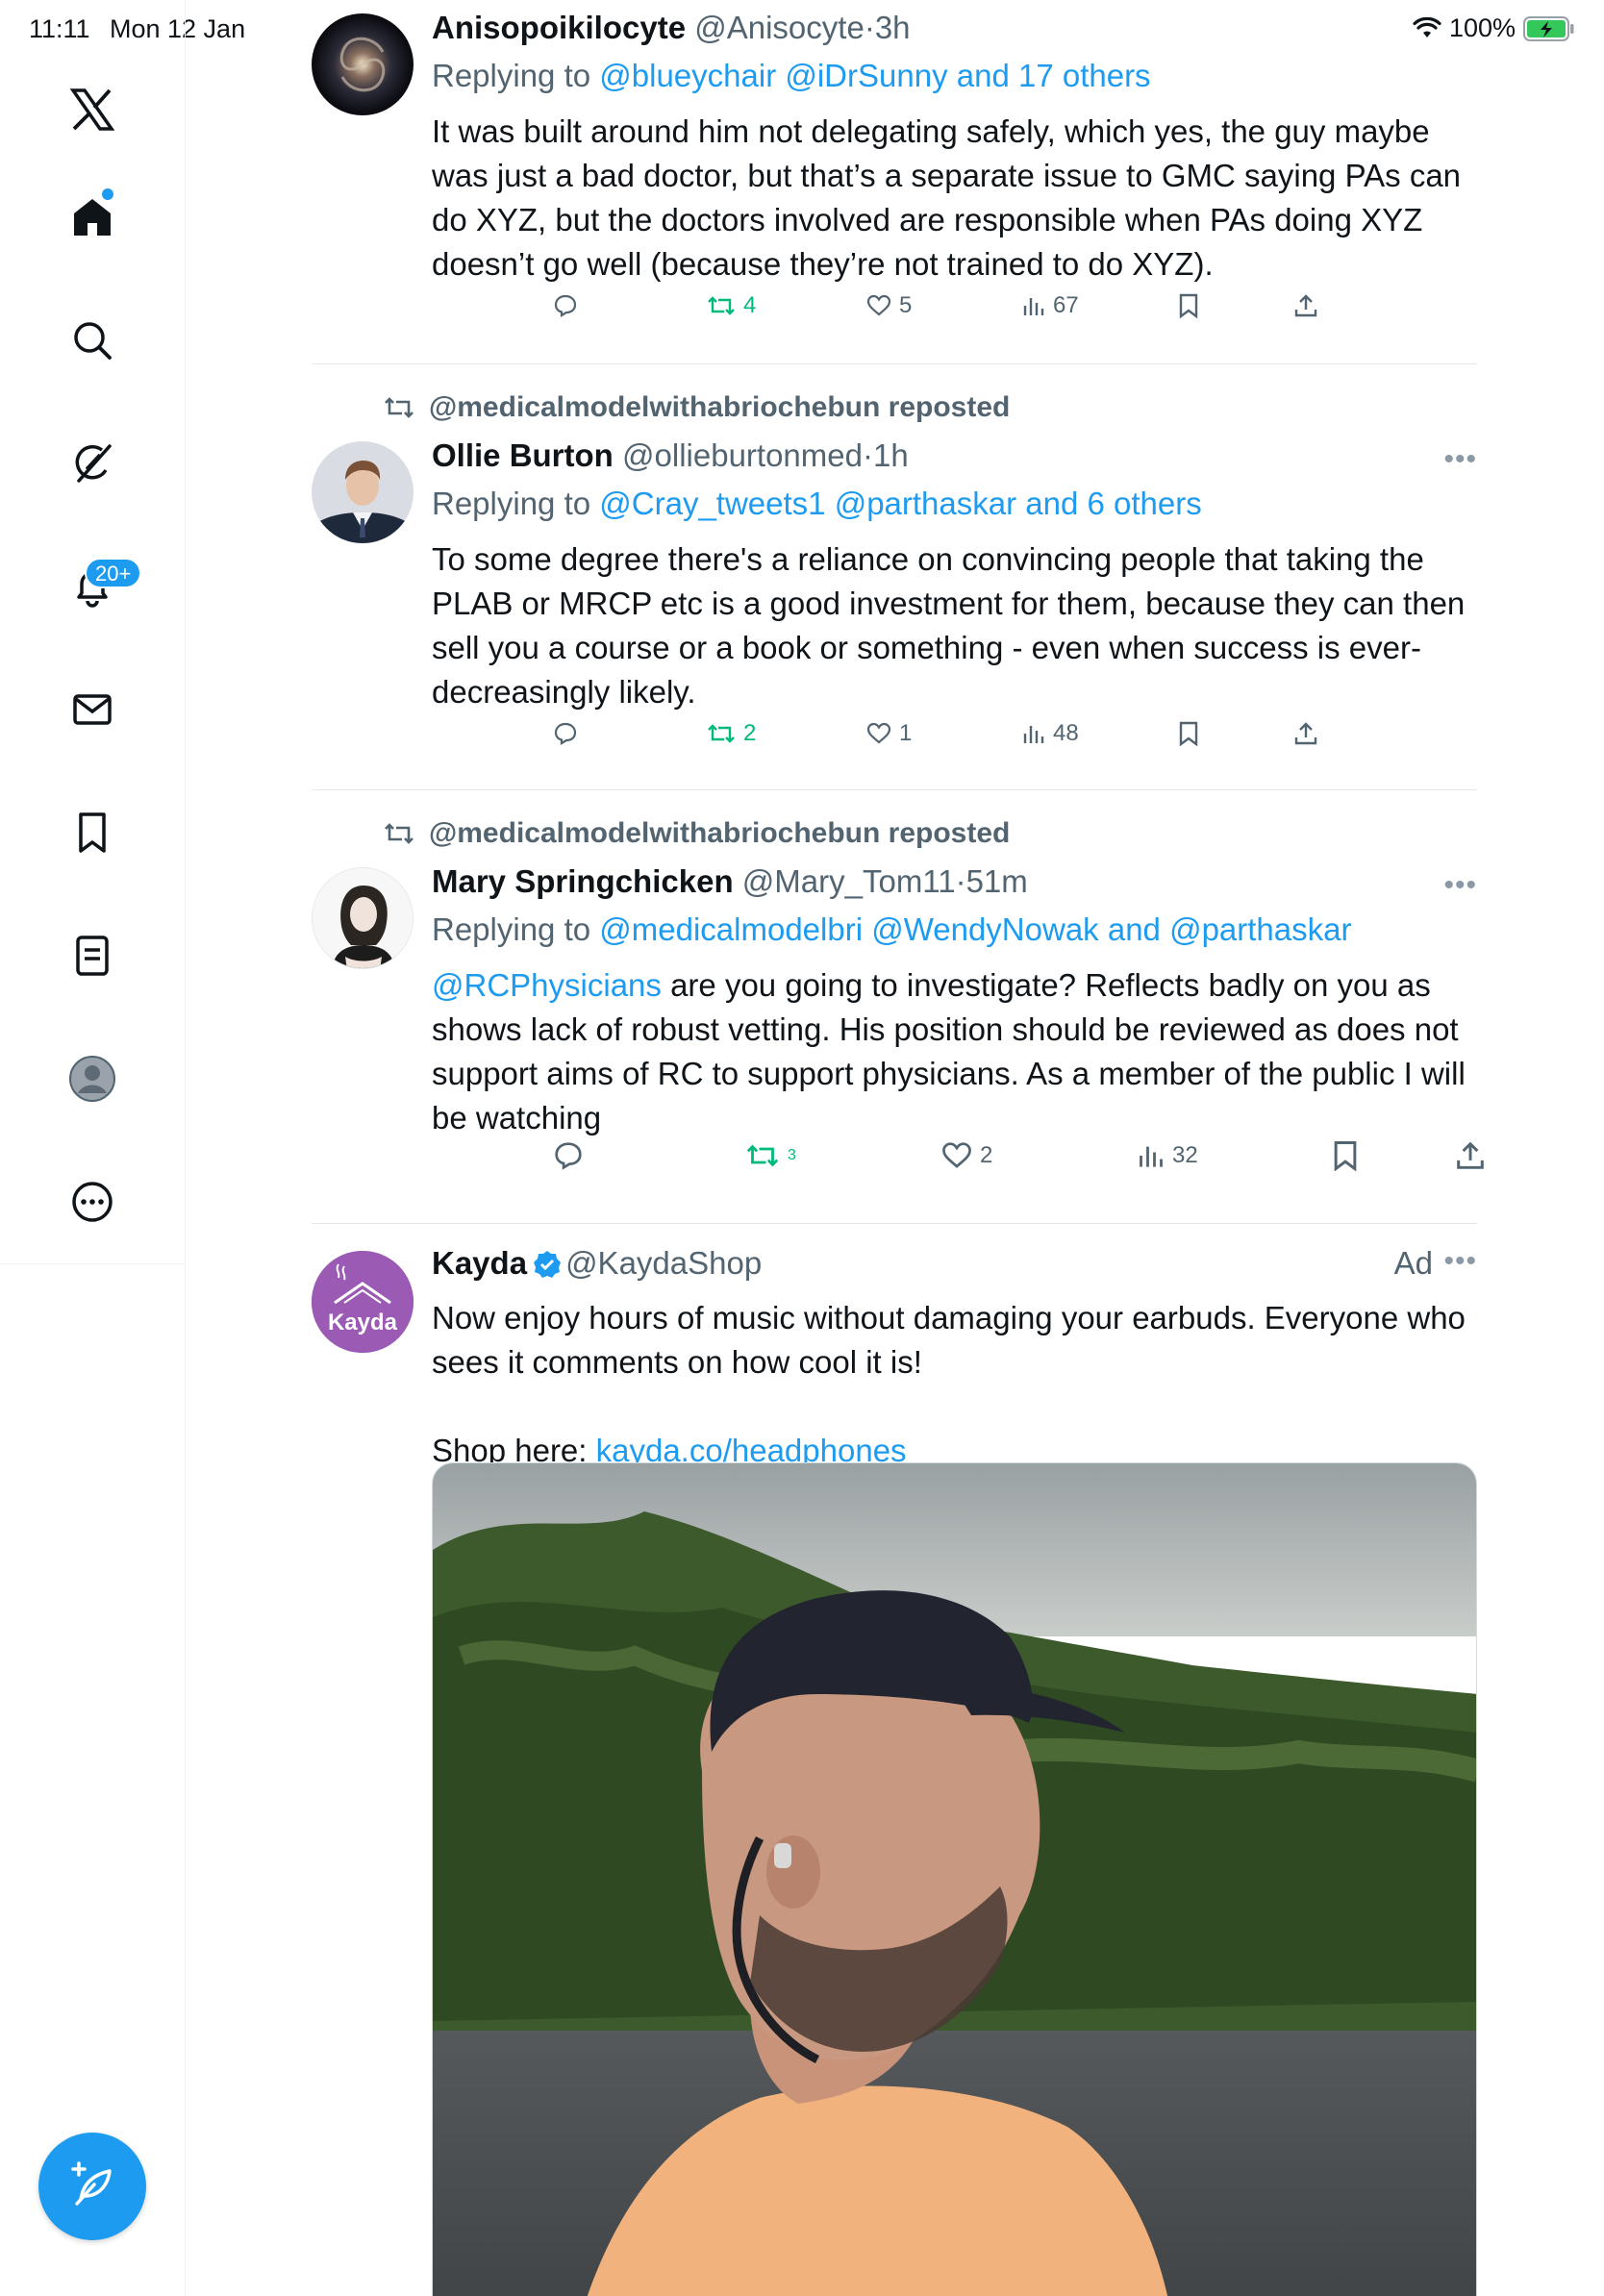 The width and height of the screenshot is (1604, 2296). Describe the element at coordinates (750, 733) in the screenshot. I see `repost-count: 2` at that location.